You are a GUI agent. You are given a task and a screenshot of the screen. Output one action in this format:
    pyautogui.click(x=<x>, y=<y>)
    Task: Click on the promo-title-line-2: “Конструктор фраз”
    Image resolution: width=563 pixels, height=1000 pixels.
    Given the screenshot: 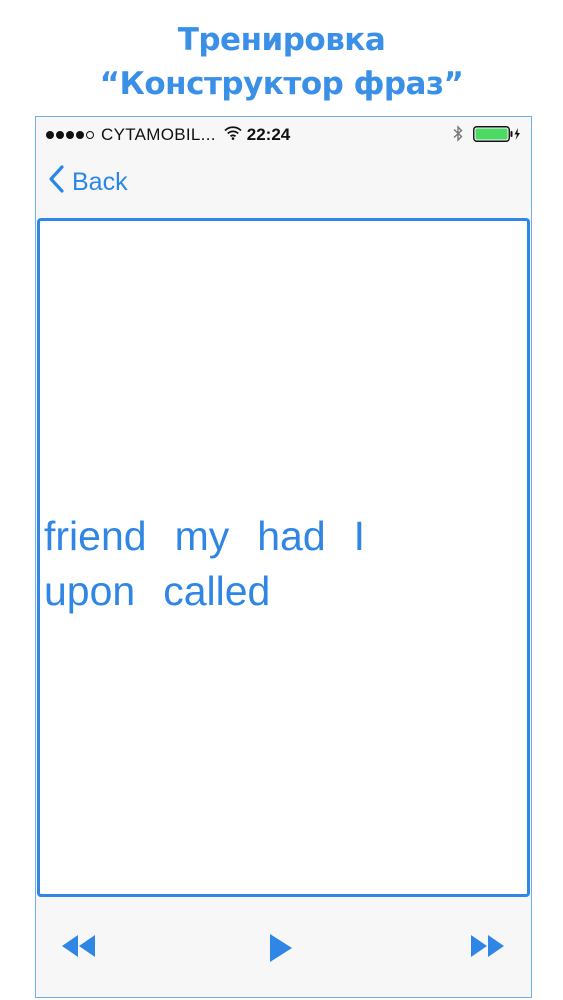 What is the action you would take?
    pyautogui.click(x=281, y=84)
    